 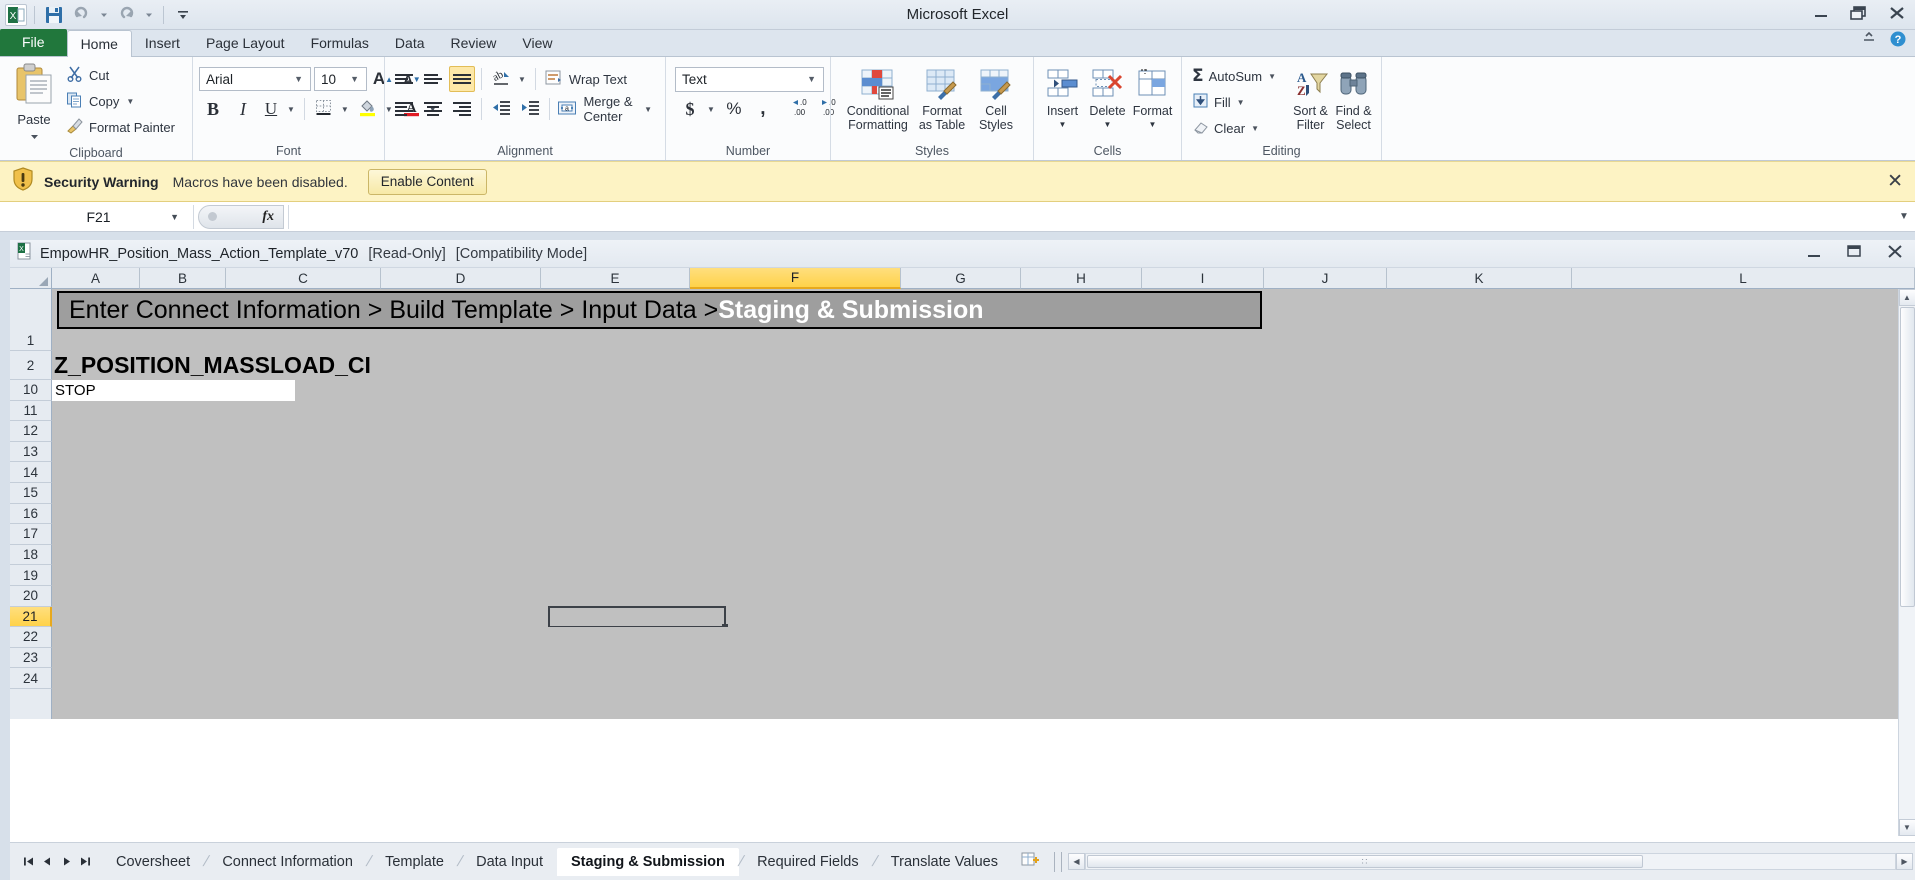 What do you see at coordinates (103, 15) in the screenshot?
I see `undo-dropdown-icon` at bounding box center [103, 15].